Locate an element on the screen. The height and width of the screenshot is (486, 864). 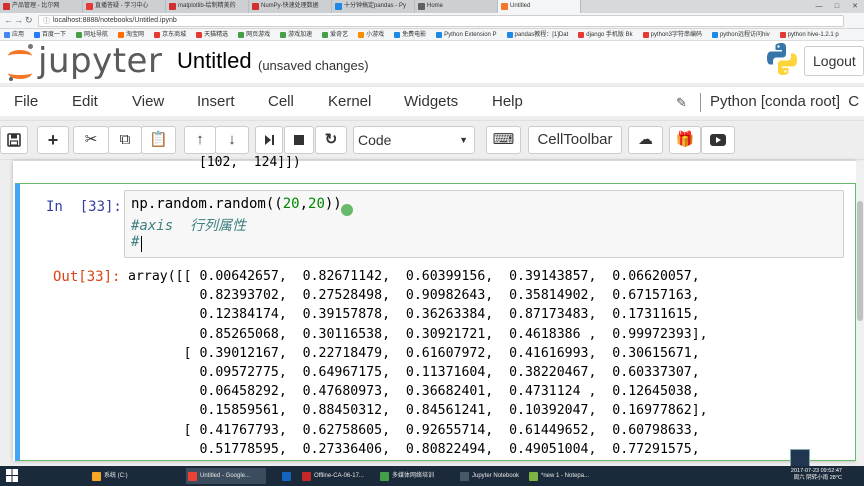
page-scrollbar is located at coordinates (860, 311).